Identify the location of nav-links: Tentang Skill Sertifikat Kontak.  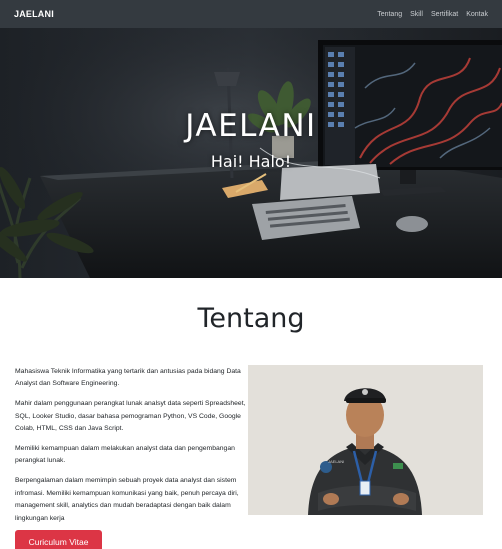
(432, 14).